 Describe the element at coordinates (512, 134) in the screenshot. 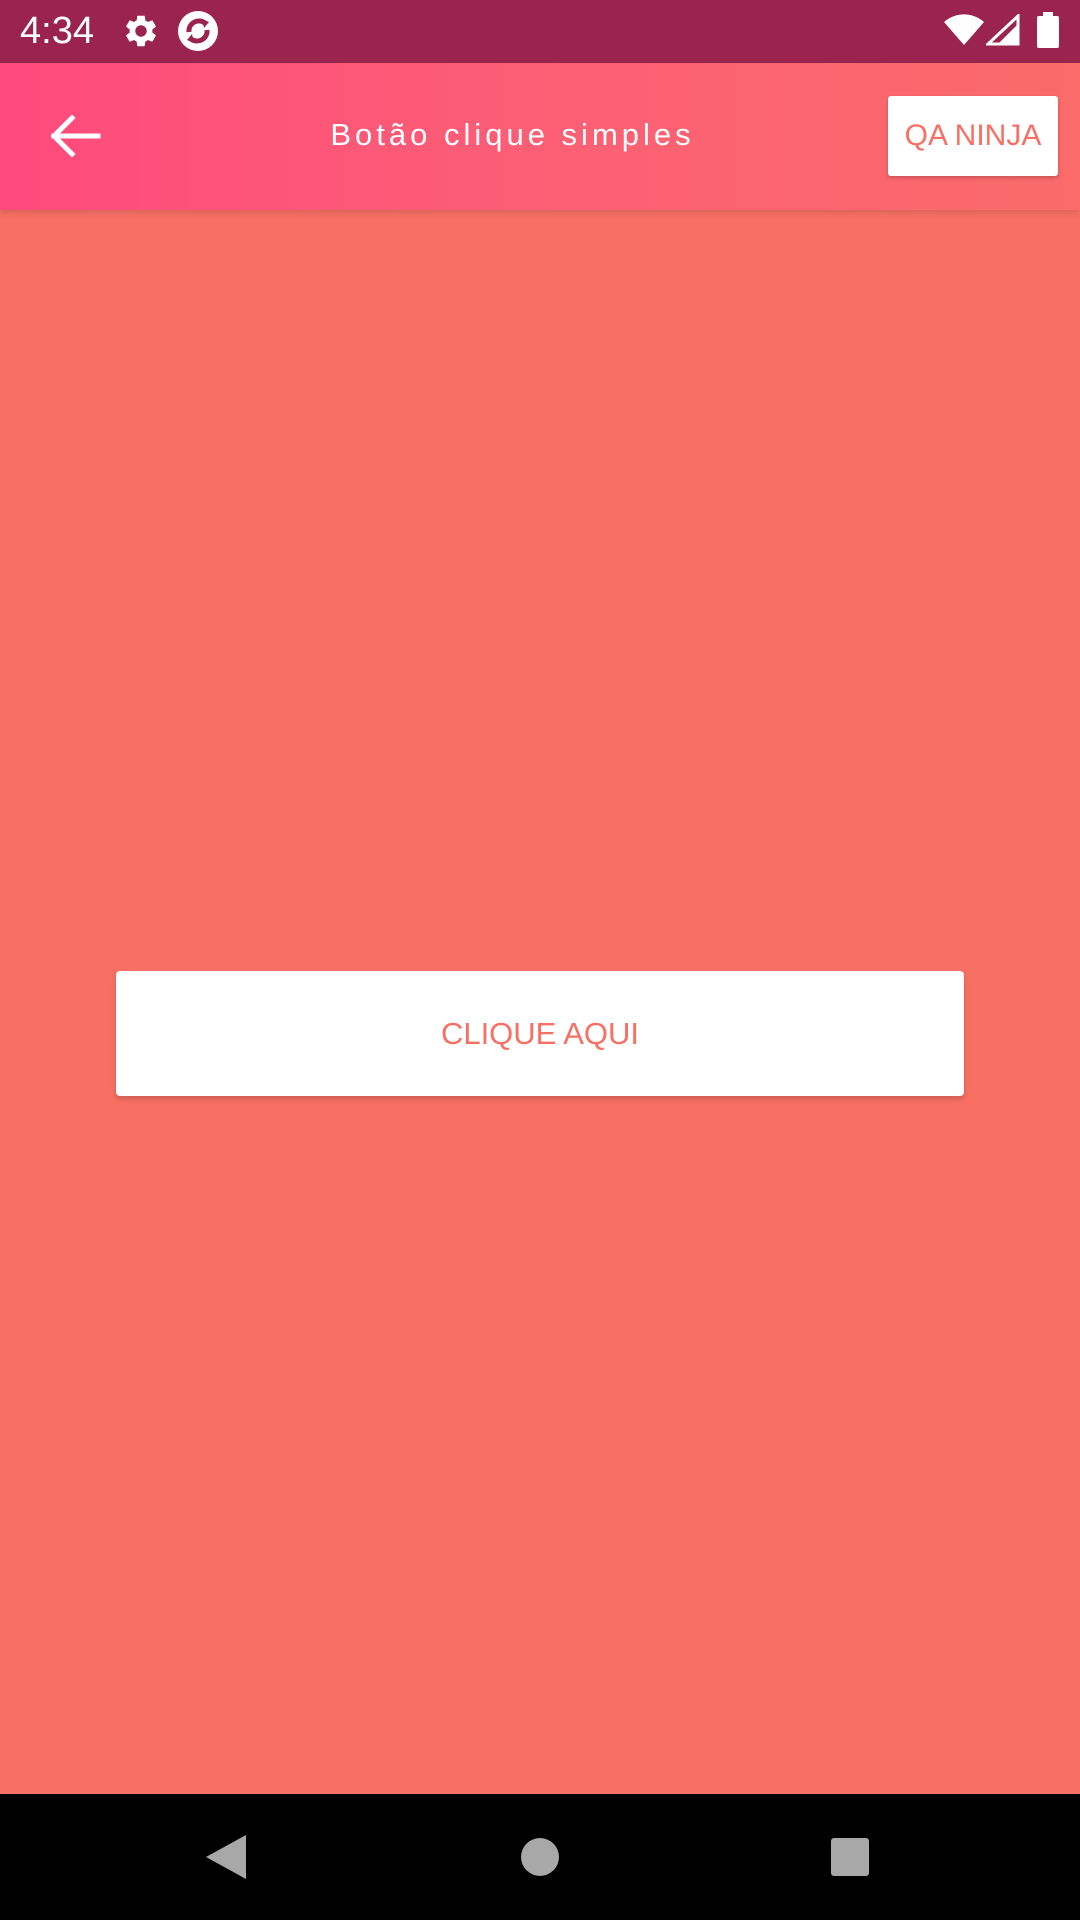

I see `page-title: Botão clique simples` at that location.